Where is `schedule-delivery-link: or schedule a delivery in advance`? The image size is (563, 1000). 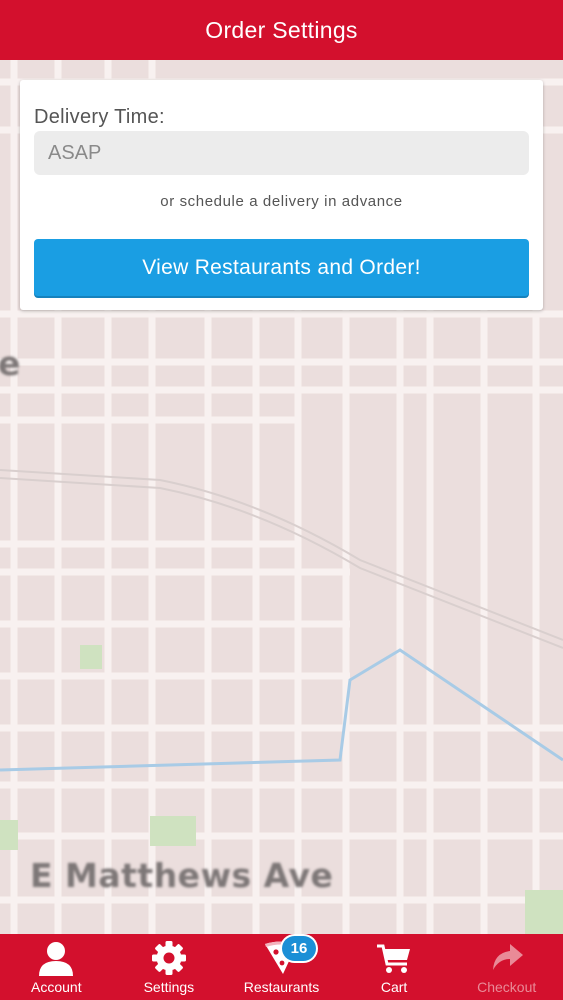 schedule-delivery-link: or schedule a delivery in advance is located at coordinates (281, 201).